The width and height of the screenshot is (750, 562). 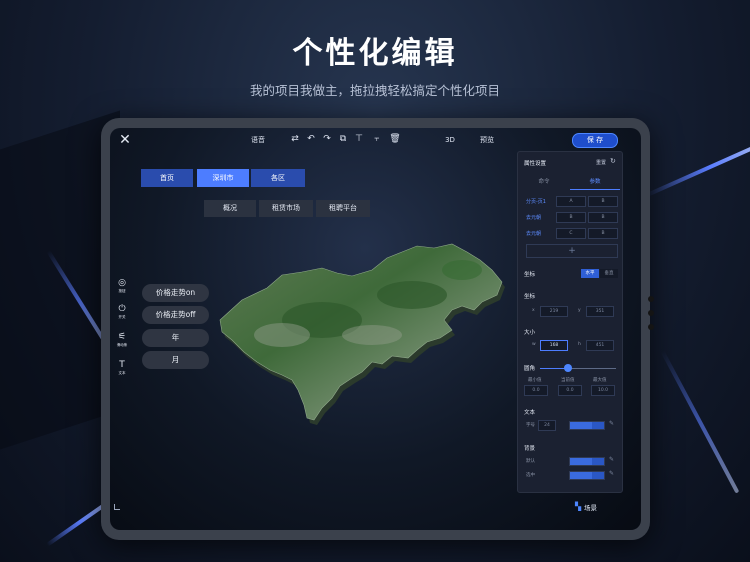 I want to click on align-top-icon: ⊤, so click(x=359, y=139).